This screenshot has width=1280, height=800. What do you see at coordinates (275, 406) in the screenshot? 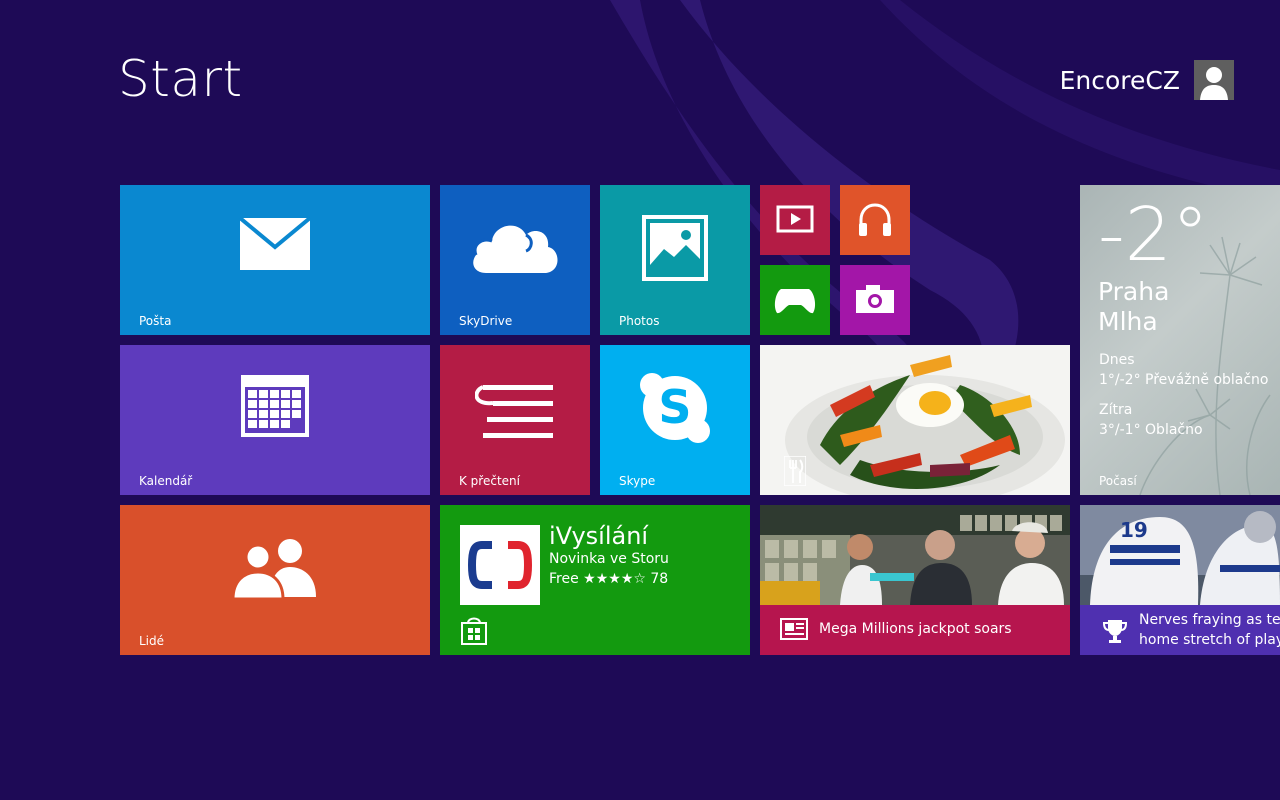
I see `calendar-icon` at bounding box center [275, 406].